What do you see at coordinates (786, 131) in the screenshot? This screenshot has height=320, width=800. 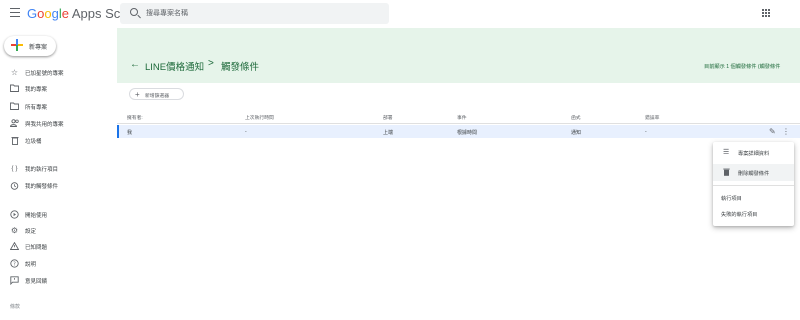 I see `more-vert-icon: ⋮` at bounding box center [786, 131].